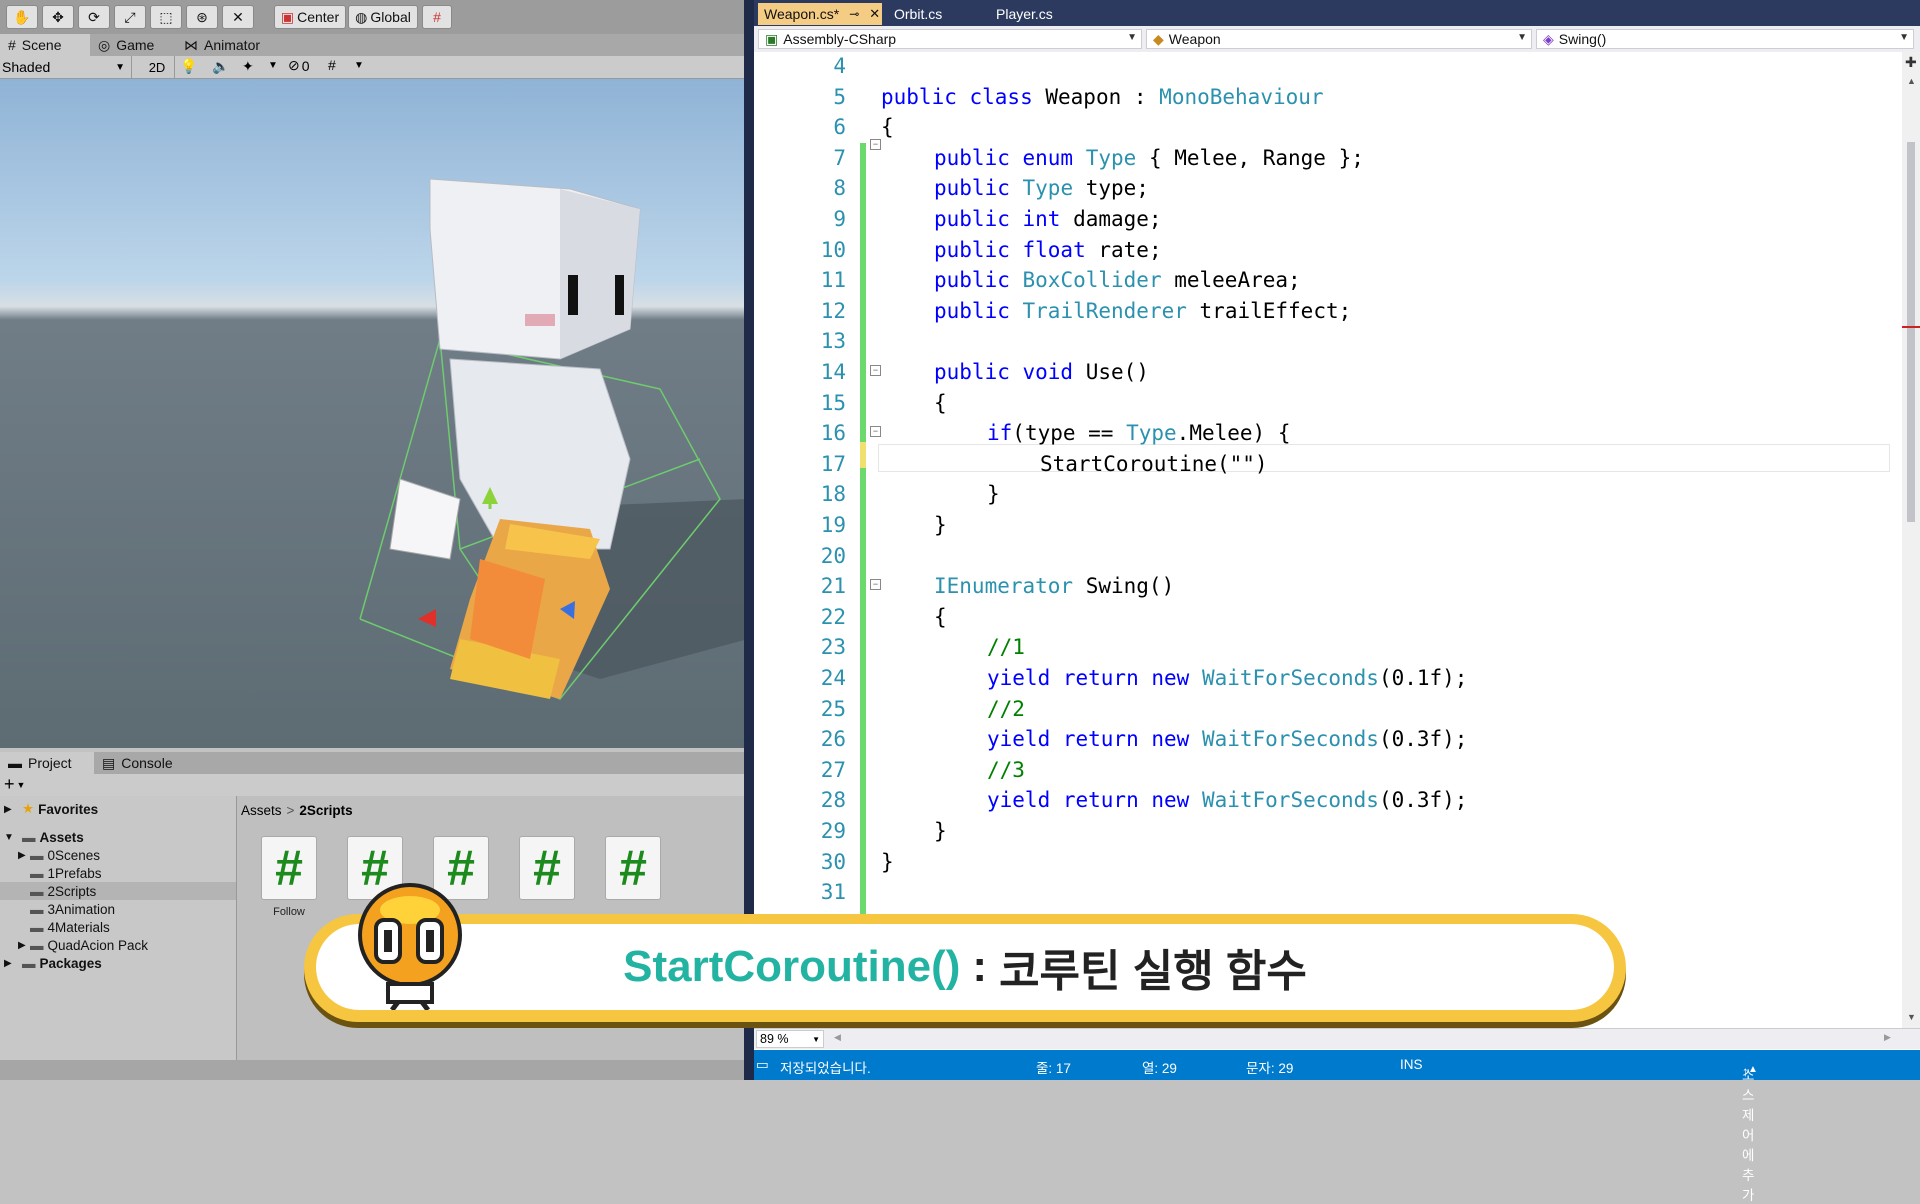 The height and width of the screenshot is (1204, 1920). I want to click on line-number: 23, so click(833, 647).